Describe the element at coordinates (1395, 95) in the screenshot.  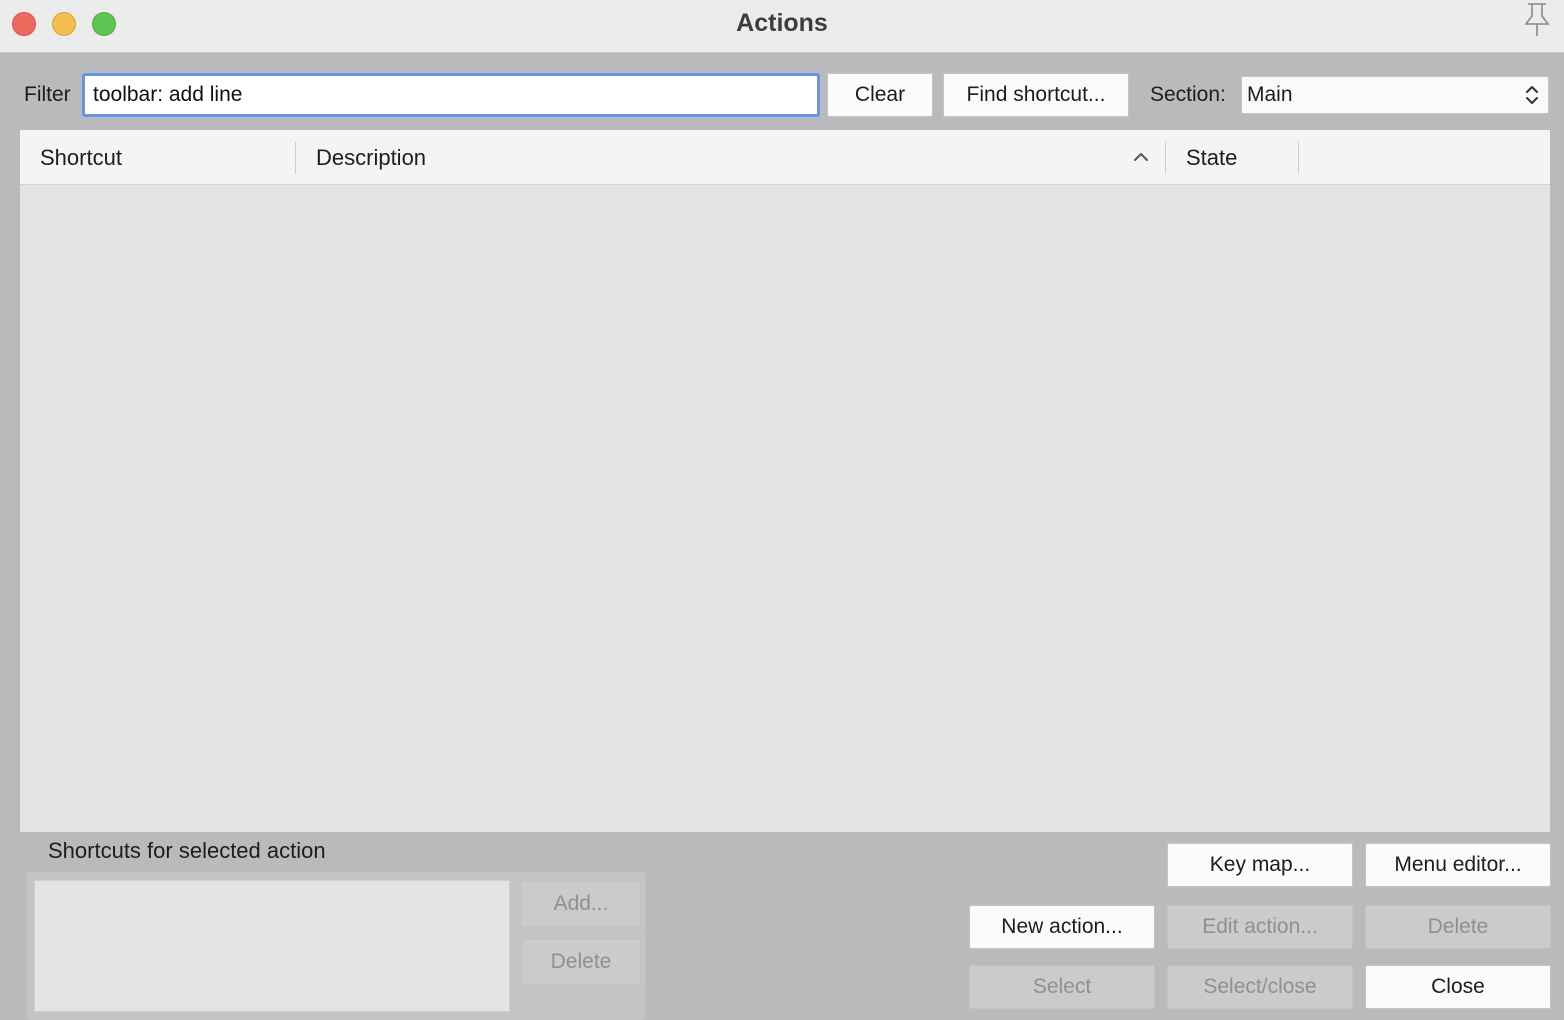
I see `section-select: Main` at that location.